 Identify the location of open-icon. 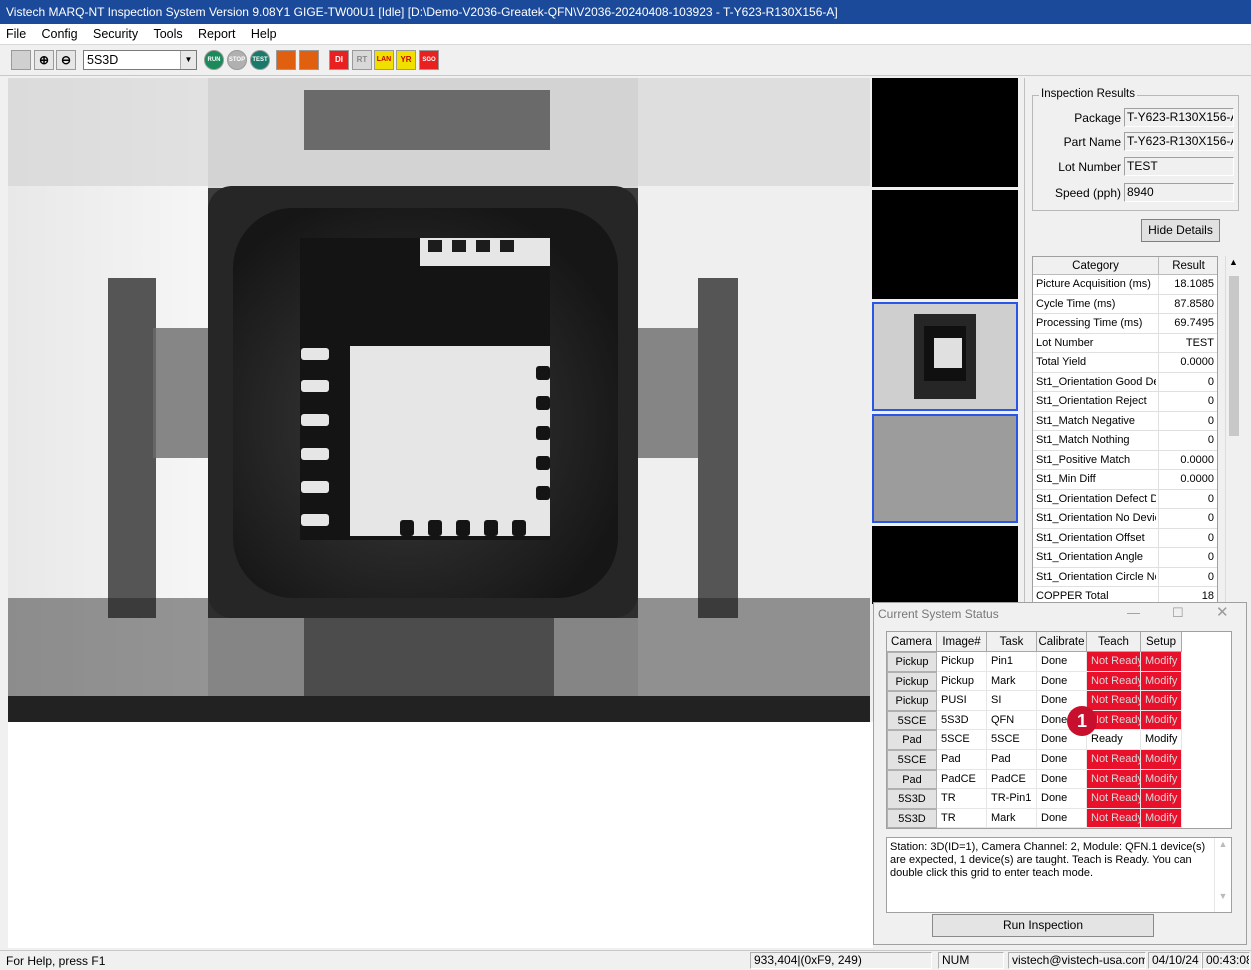
(286, 60).